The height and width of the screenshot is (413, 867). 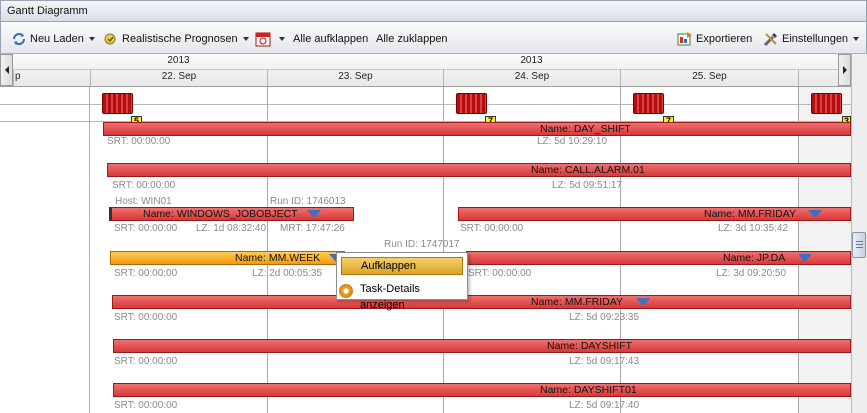 What do you see at coordinates (587, 185) in the screenshot?
I see `task-lz: LZ: 5d 09:51:17` at bounding box center [587, 185].